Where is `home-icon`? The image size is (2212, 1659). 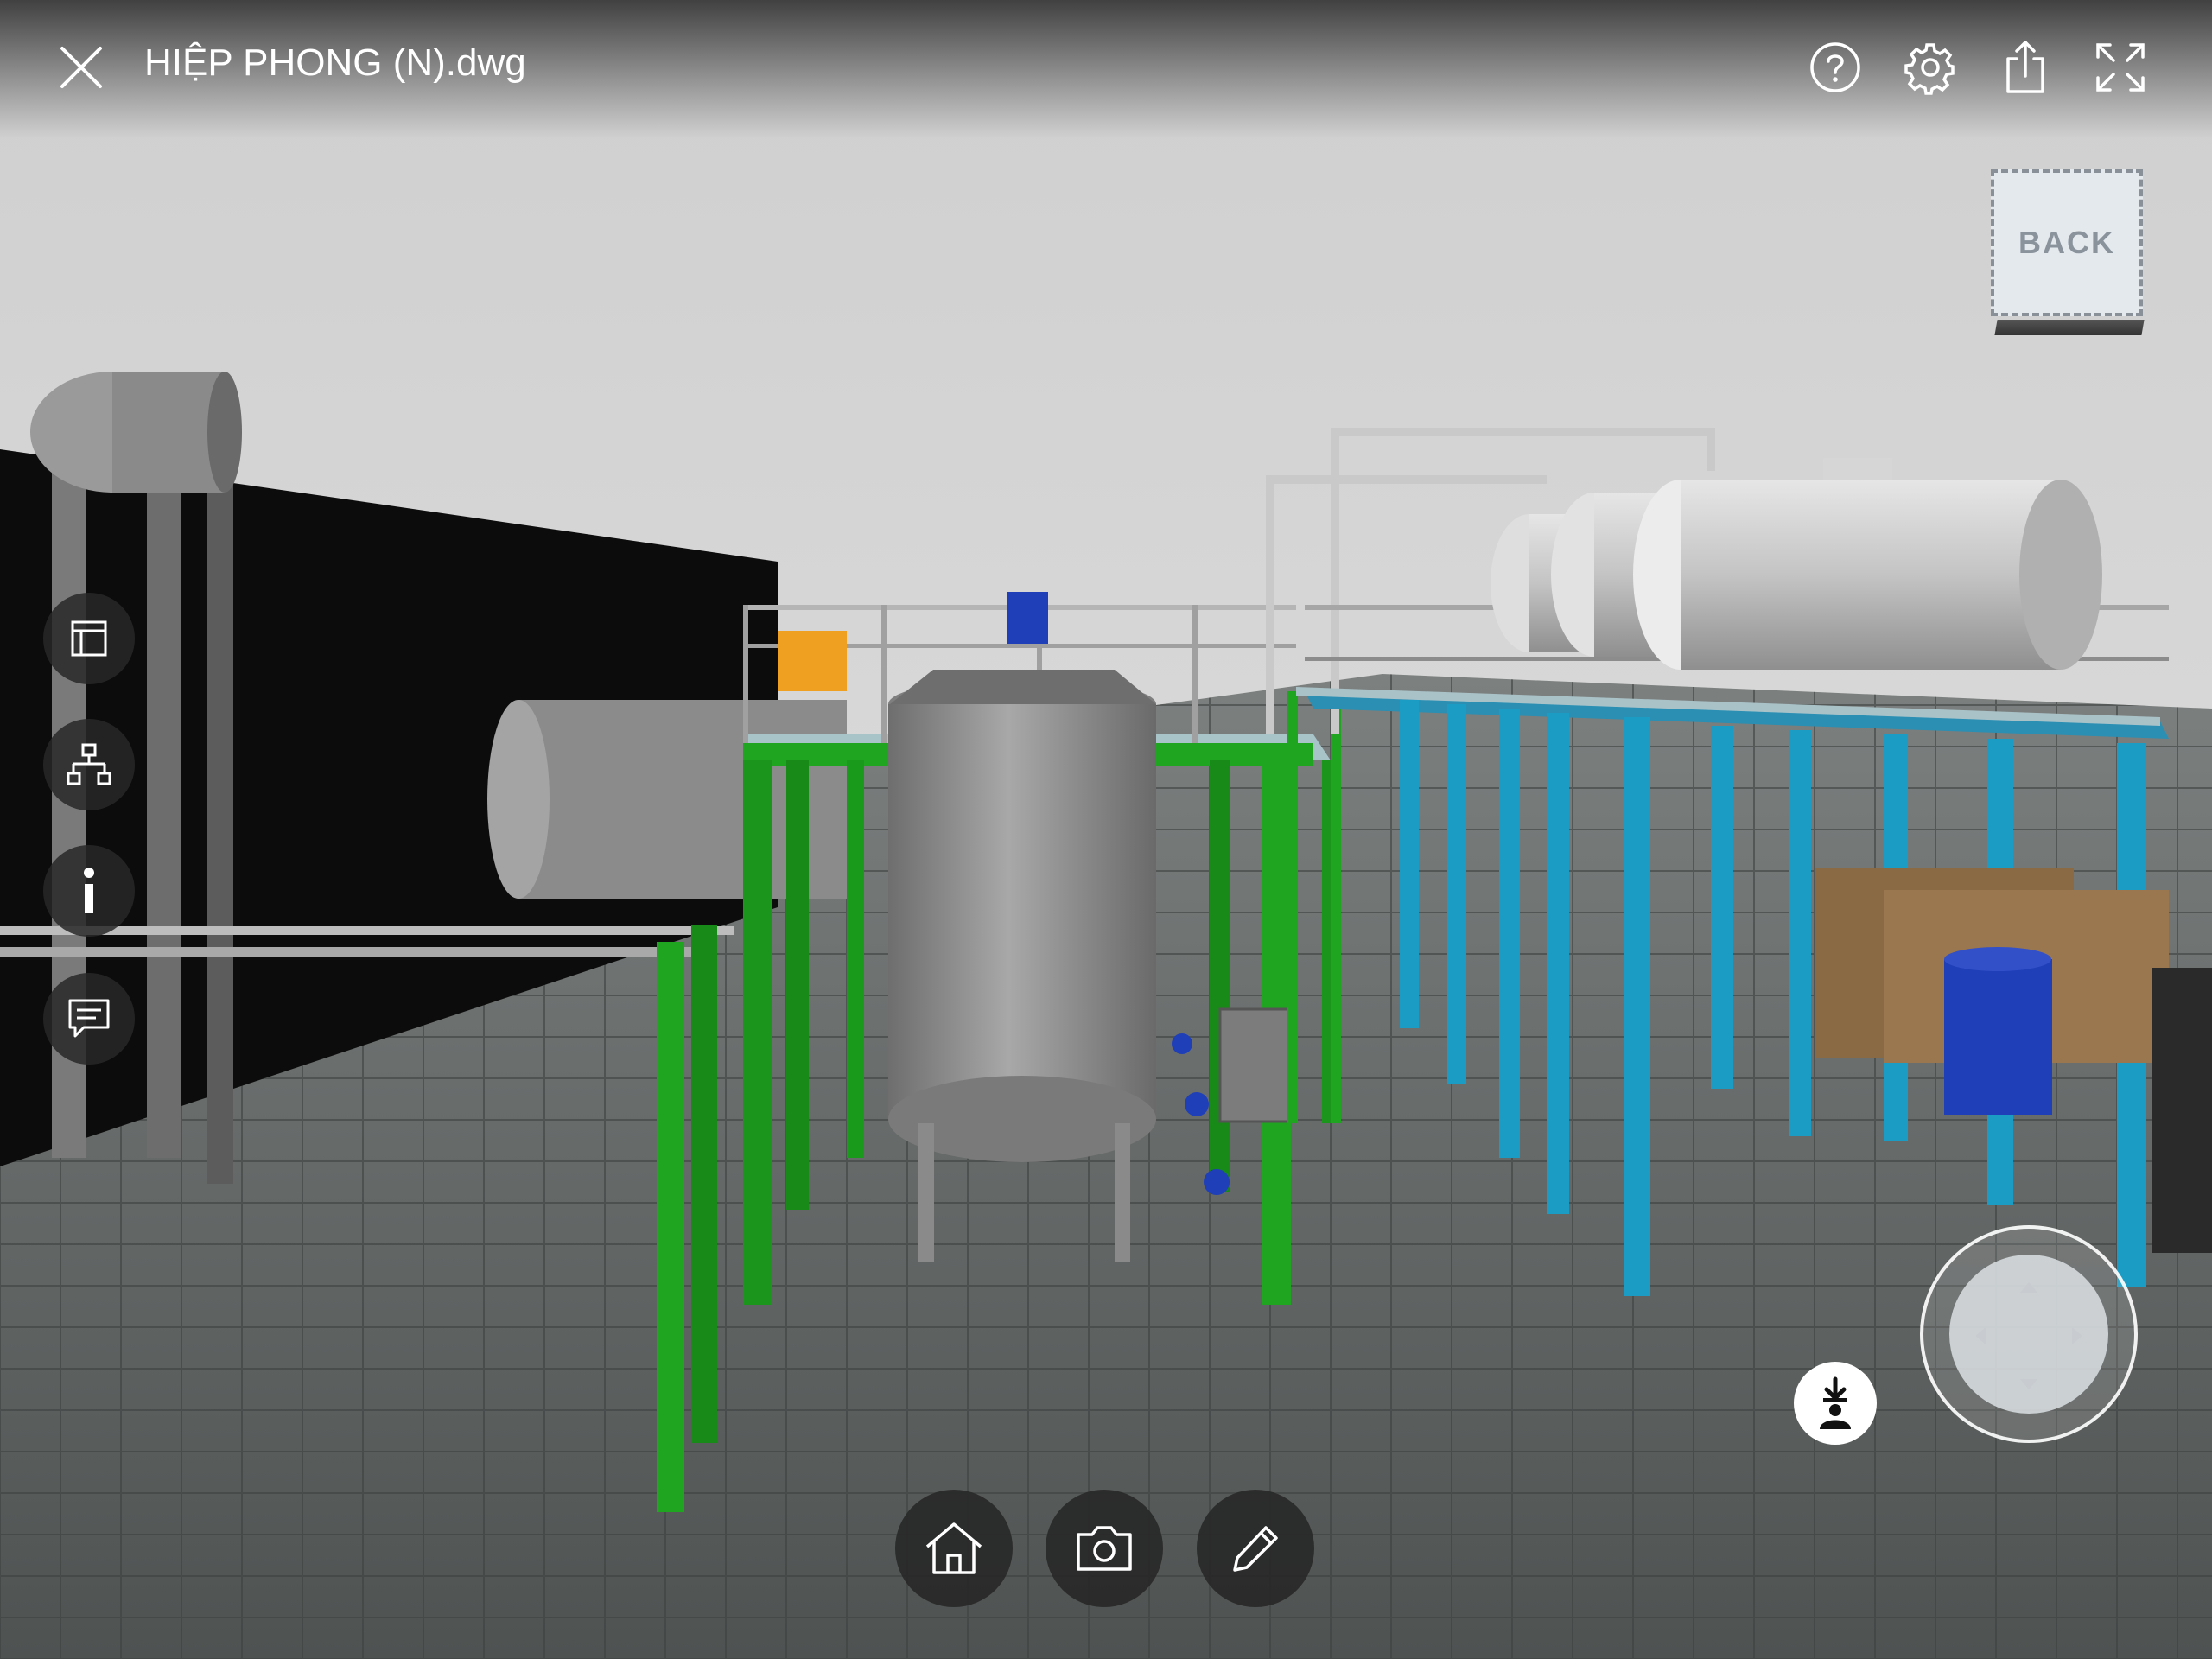 home-icon is located at coordinates (953, 1548).